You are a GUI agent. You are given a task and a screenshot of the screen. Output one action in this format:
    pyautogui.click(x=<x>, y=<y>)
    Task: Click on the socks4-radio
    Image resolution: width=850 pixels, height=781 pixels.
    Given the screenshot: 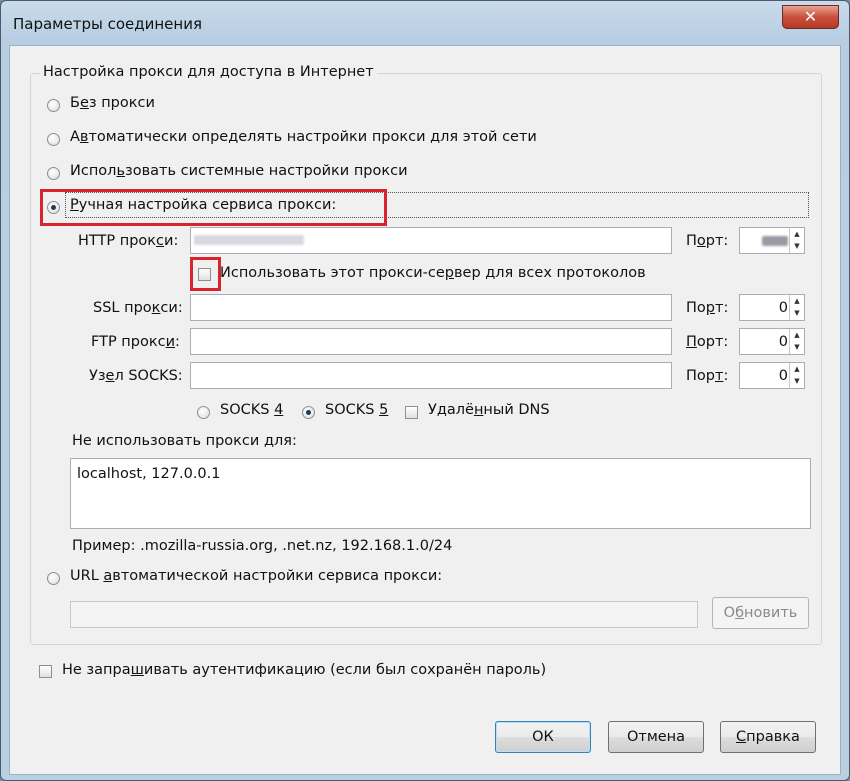 What is the action you would take?
    pyautogui.click(x=203, y=412)
    